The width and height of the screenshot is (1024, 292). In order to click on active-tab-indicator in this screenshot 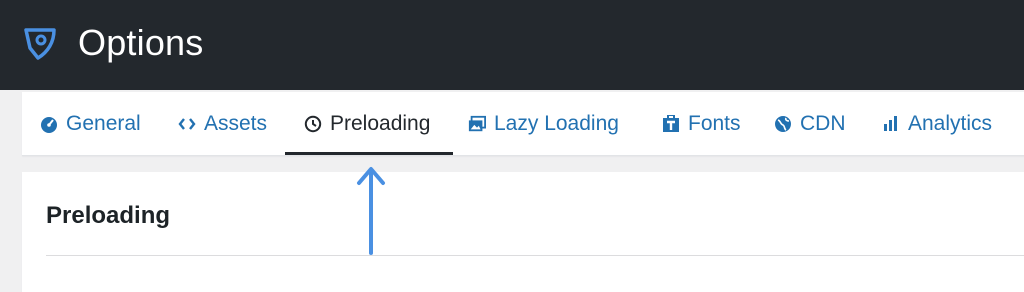, I will do `click(369, 153)`.